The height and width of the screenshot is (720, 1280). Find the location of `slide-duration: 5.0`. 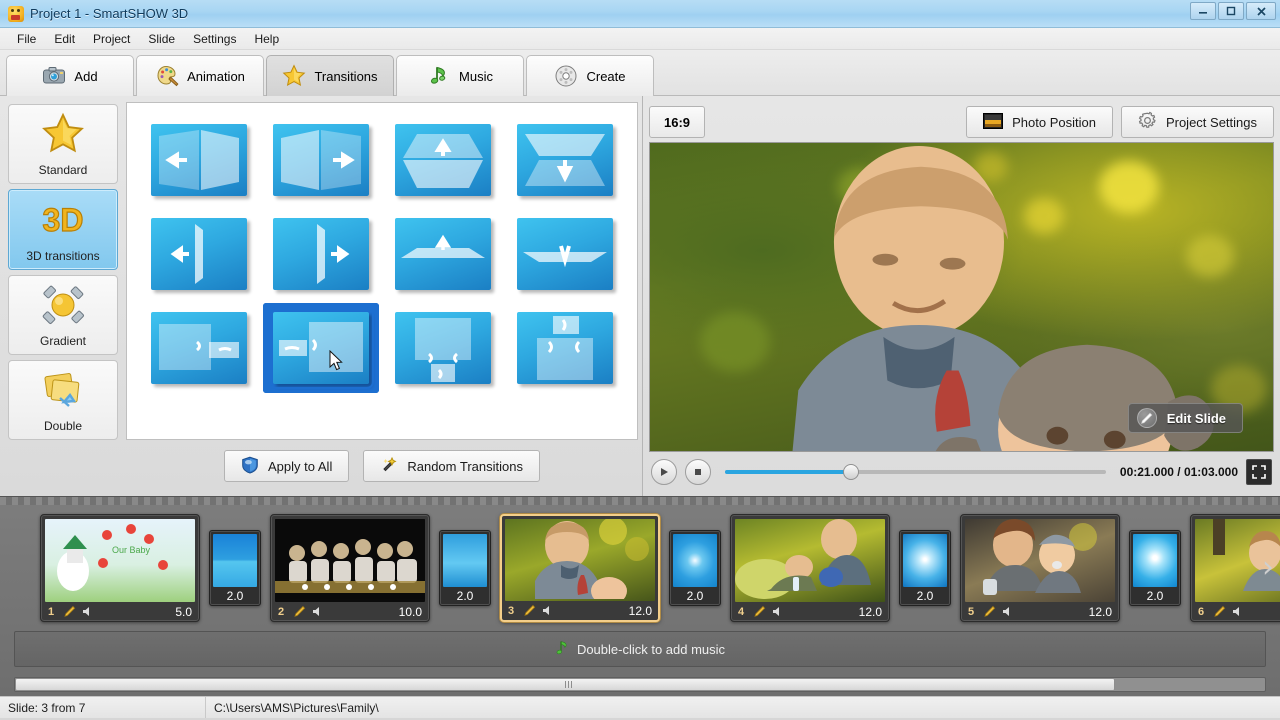

slide-duration: 5.0 is located at coordinates (183, 612).